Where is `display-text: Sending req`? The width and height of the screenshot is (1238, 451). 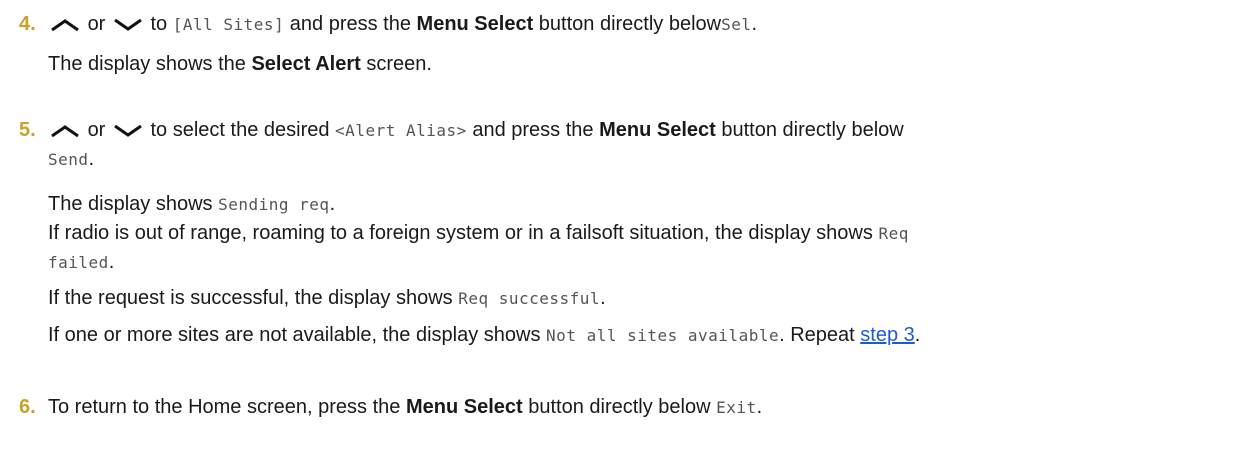
display-text: Sending req is located at coordinates (274, 204).